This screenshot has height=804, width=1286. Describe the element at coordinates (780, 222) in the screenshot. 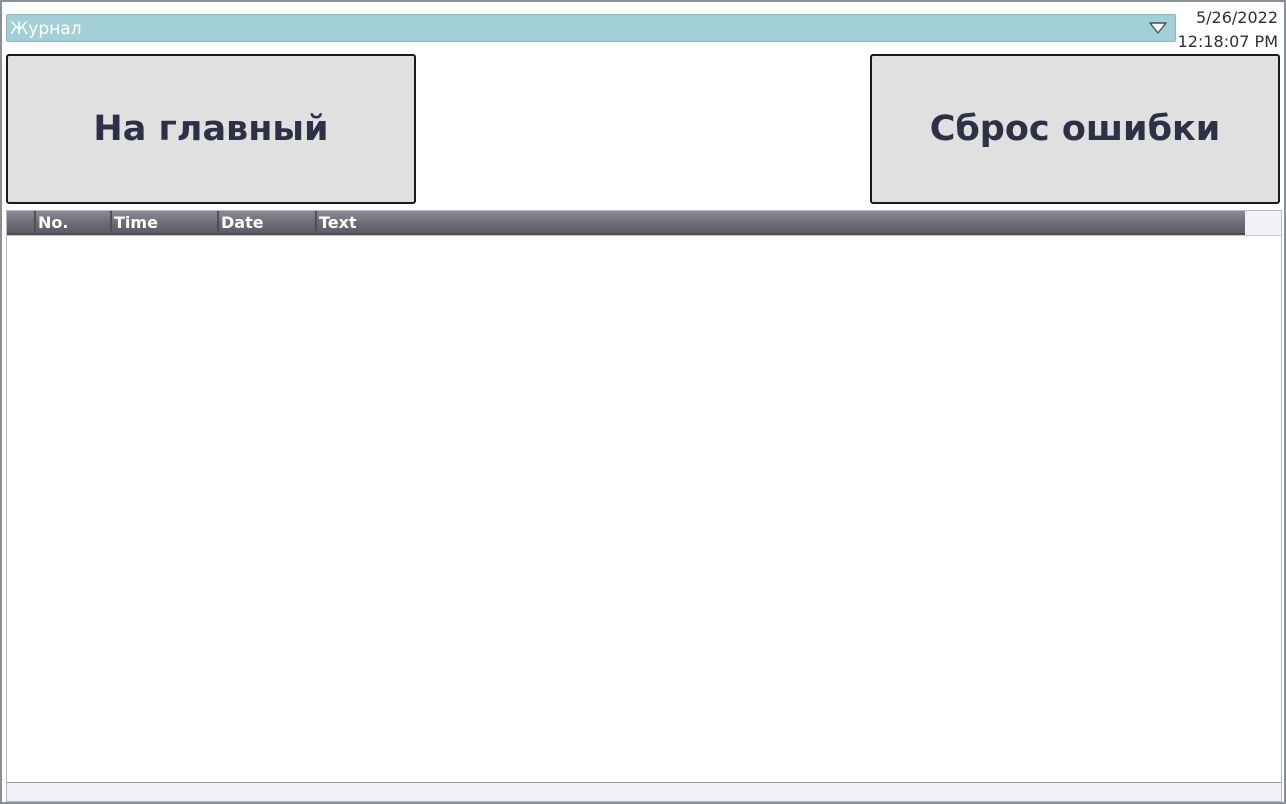

I see `column-header-text: Text` at that location.